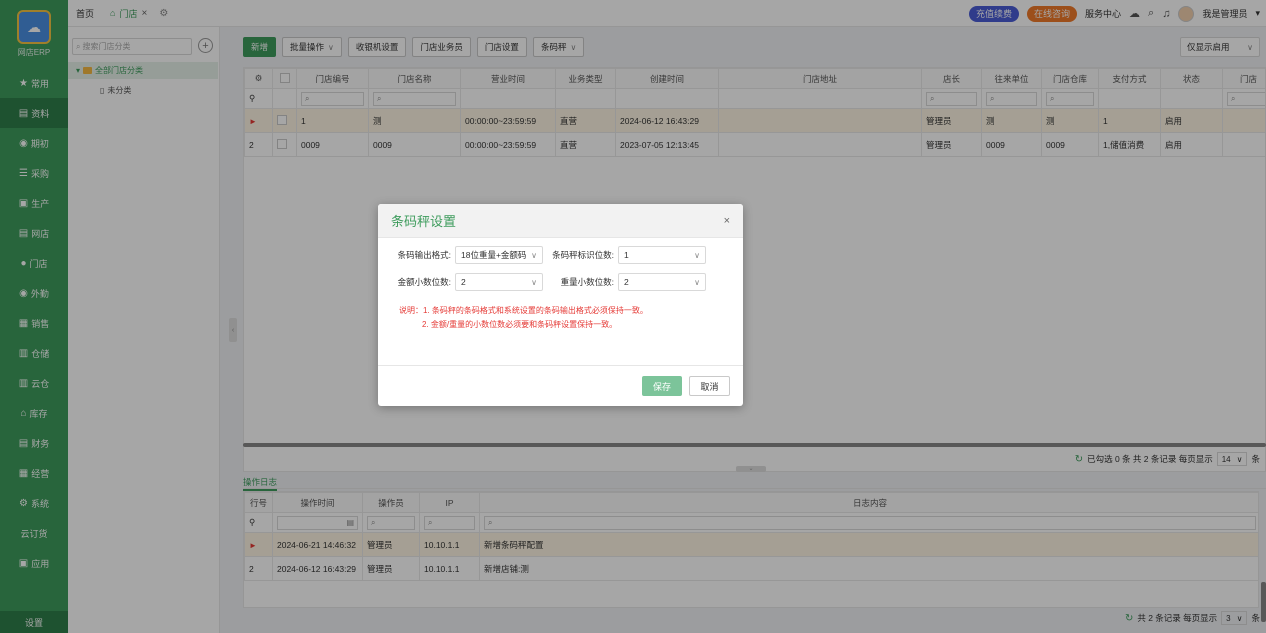  I want to click on weight-decimals-select: 2 ∨, so click(662, 282).